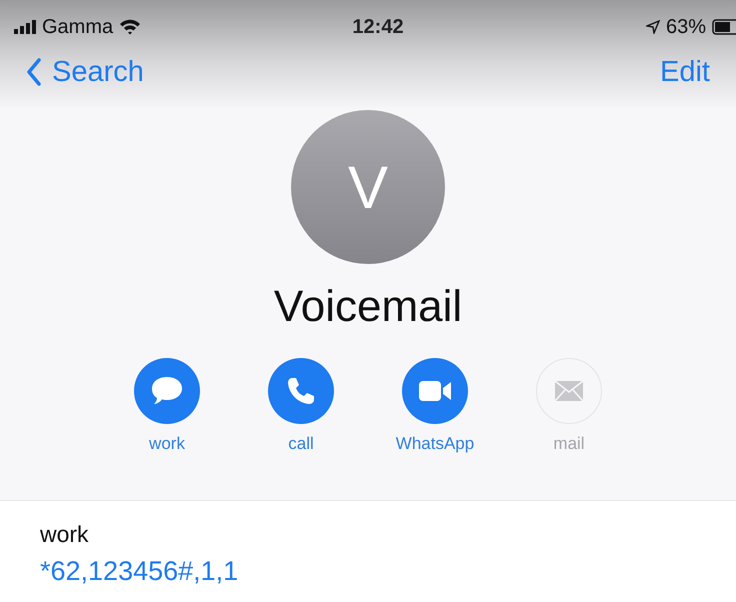 The width and height of the screenshot is (736, 602). Describe the element at coordinates (368, 571) in the screenshot. I see `phone-number-link: *62,123456#,1,1` at that location.